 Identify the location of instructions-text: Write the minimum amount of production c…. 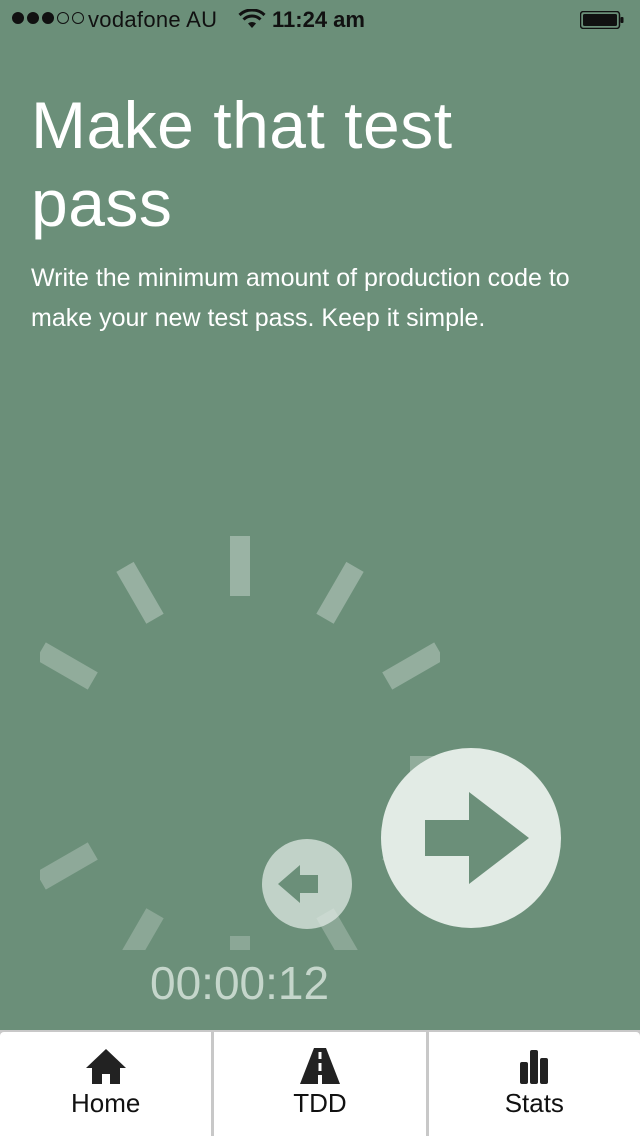
(300, 298).